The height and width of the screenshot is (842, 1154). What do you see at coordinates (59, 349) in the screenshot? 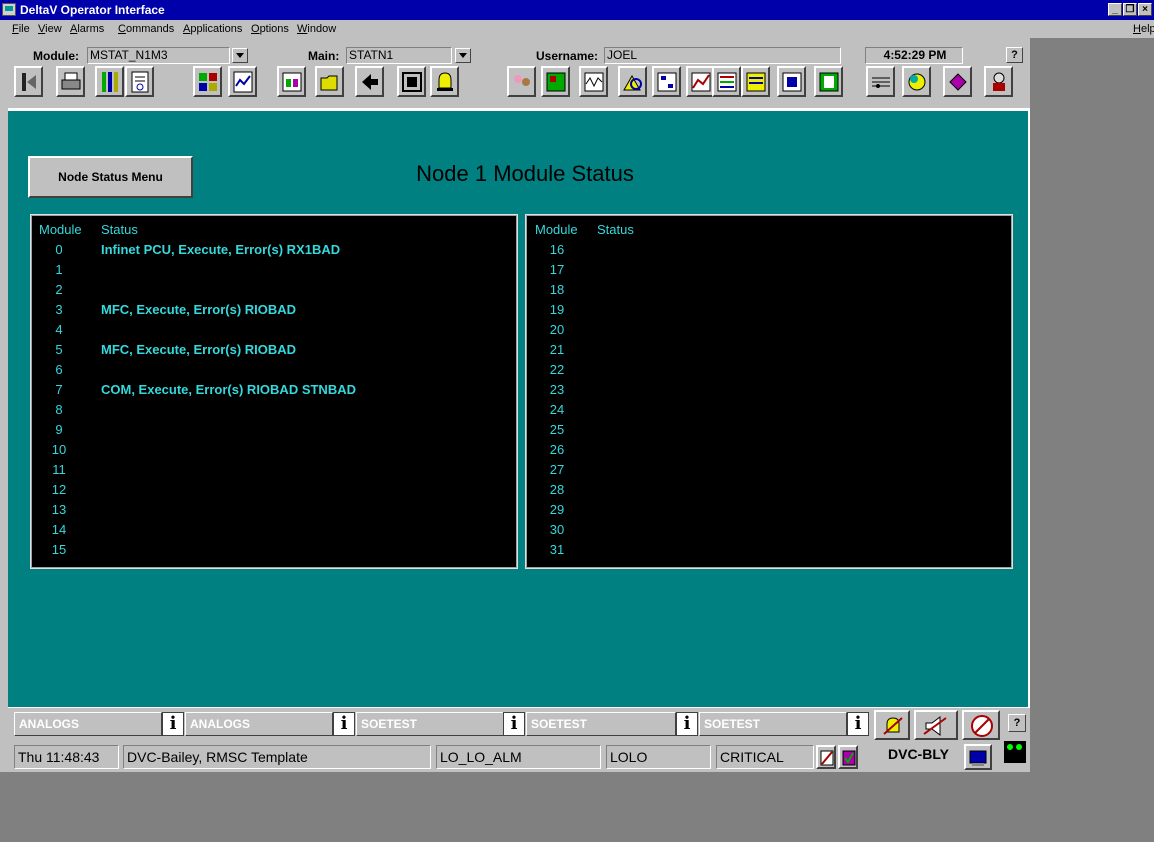
I see `module-number: 5` at bounding box center [59, 349].